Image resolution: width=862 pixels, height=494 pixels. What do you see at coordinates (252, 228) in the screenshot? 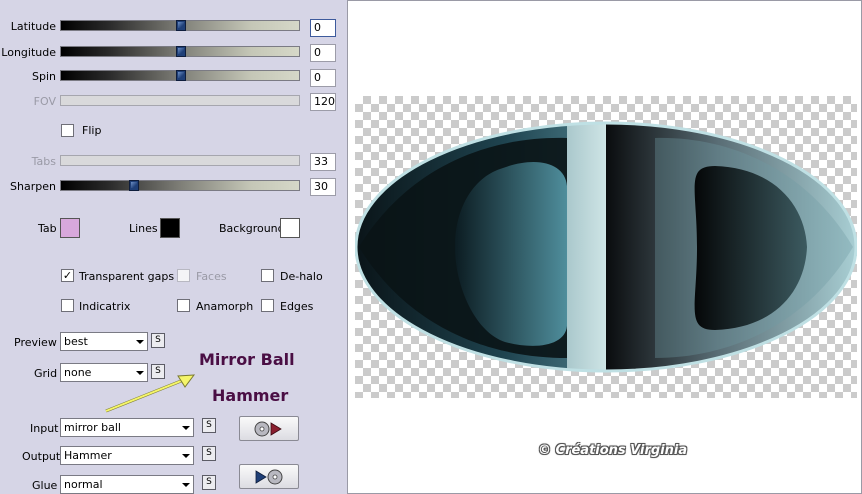
I see `background-color-label: Background` at bounding box center [252, 228].